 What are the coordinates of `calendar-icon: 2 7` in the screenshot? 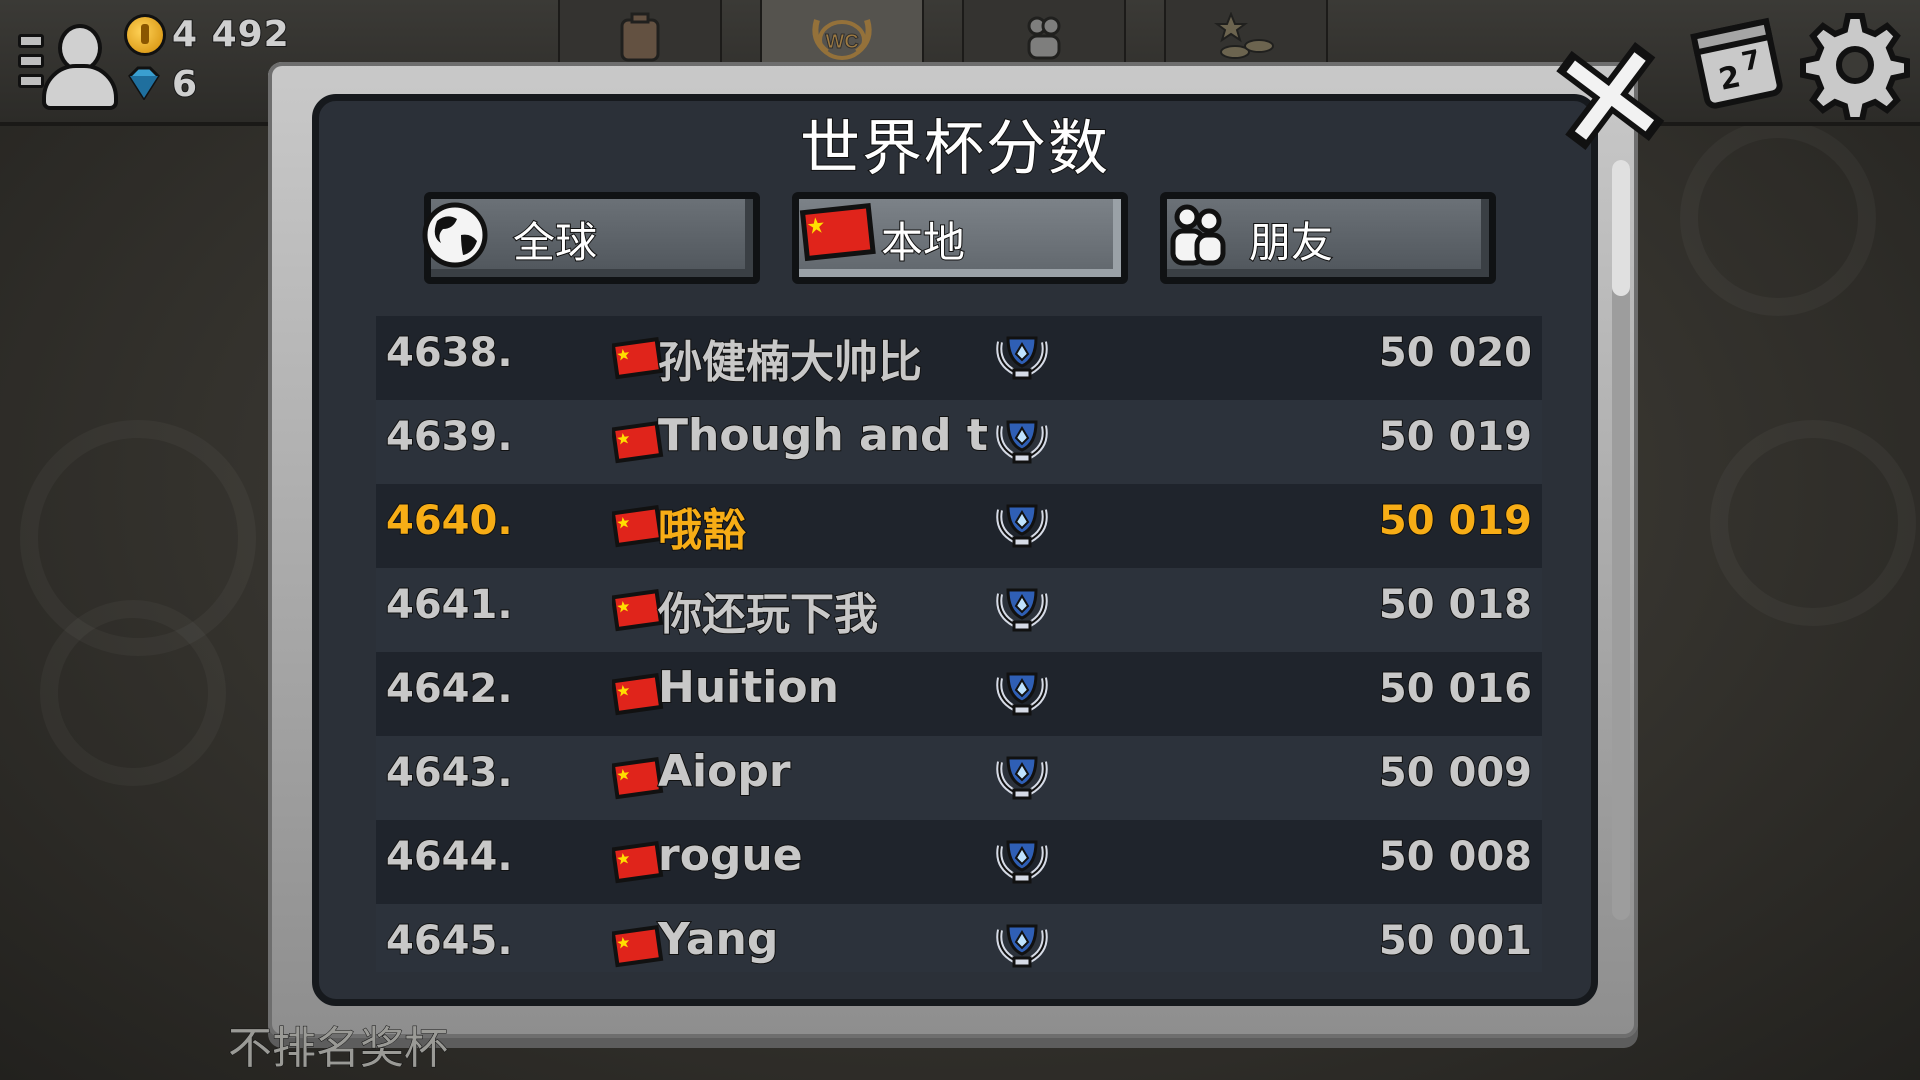 It's located at (1738, 62).